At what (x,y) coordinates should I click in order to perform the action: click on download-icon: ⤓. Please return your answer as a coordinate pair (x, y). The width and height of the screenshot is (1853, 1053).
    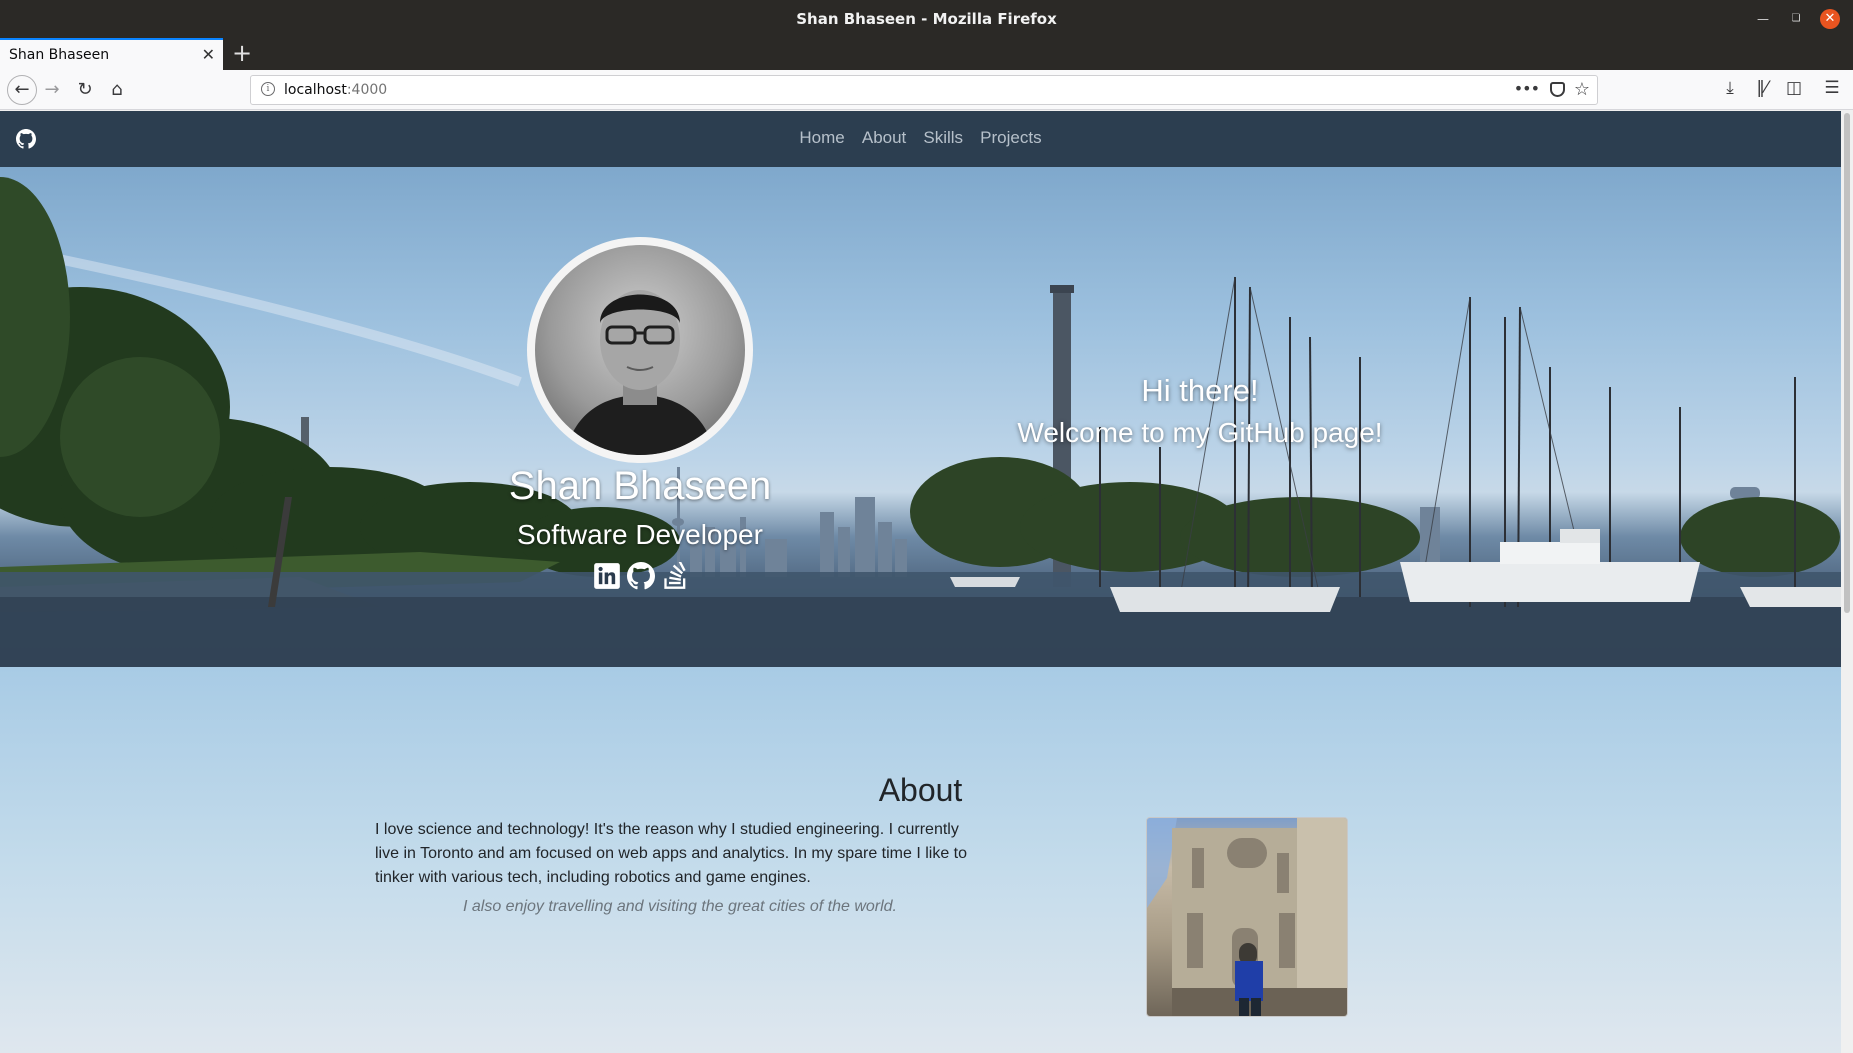
    Looking at the image, I should click on (1730, 88).